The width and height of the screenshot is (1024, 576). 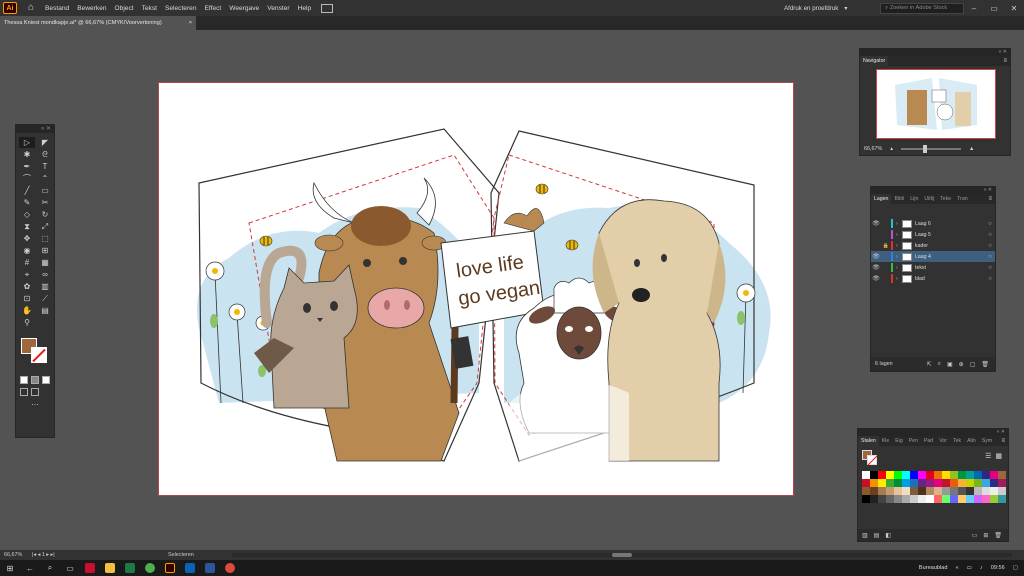 I want to click on selection-tool-icon: ▷, so click(x=27, y=142).